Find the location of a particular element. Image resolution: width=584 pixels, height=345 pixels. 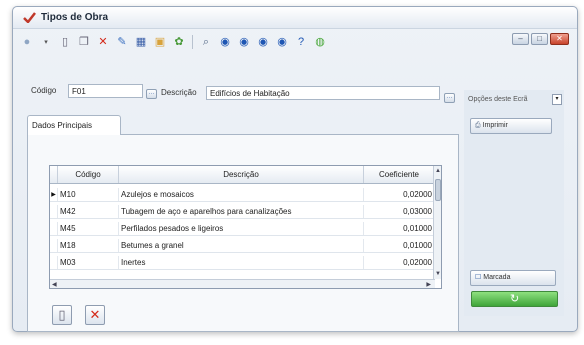

cell-descricao: Perfilados pesados e ligeiros is located at coordinates (241, 228).